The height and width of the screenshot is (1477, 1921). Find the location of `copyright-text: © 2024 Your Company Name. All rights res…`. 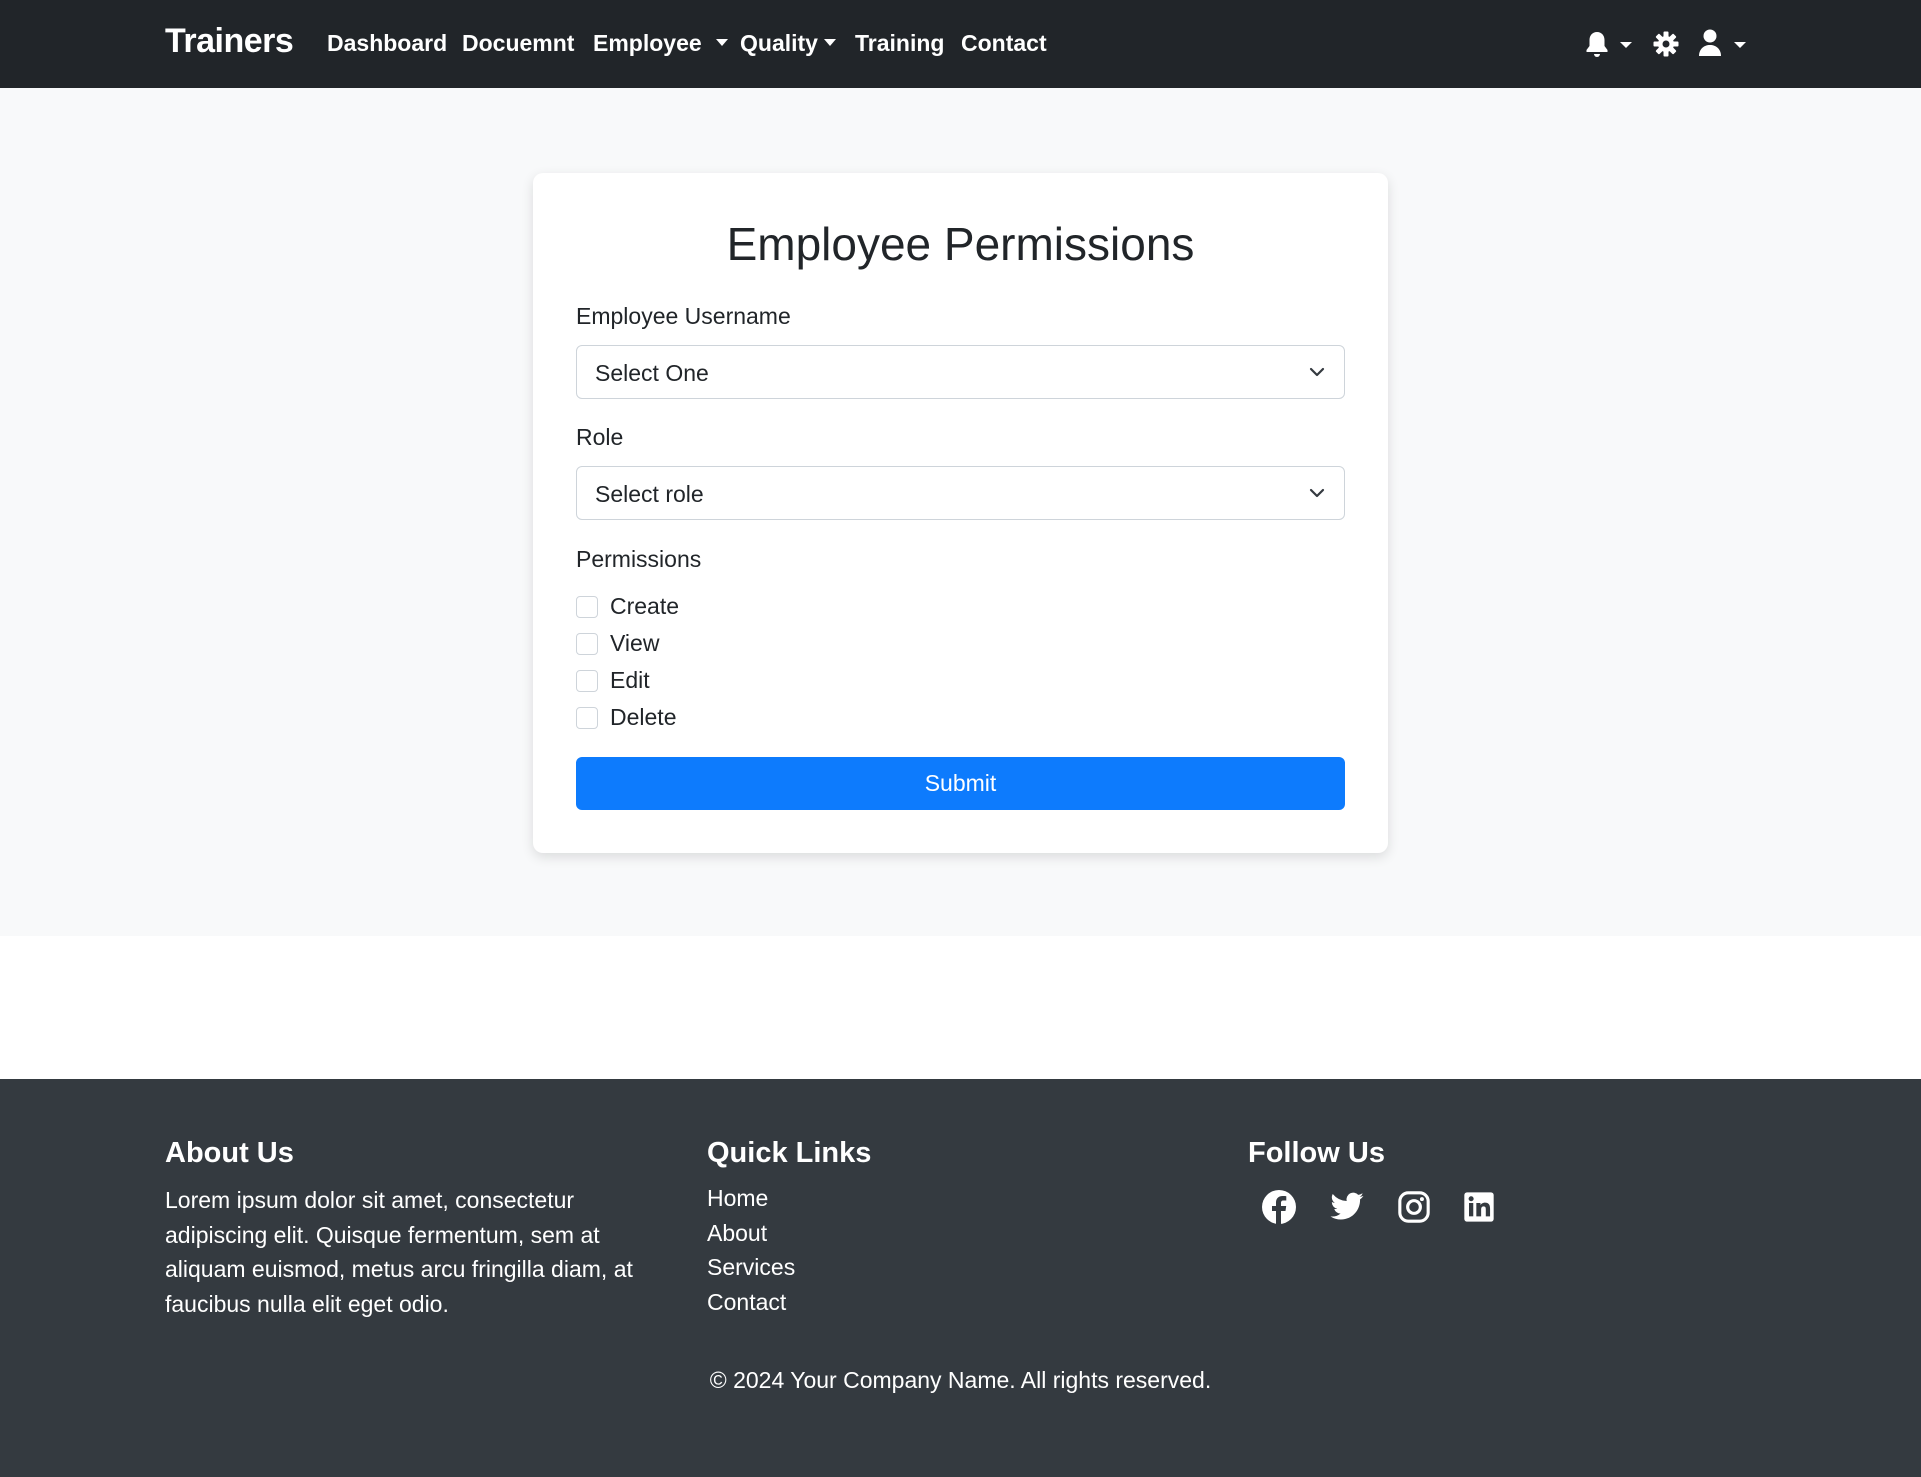

copyright-text: © 2024 Your Company Name. All rights res… is located at coordinates (960, 1380).